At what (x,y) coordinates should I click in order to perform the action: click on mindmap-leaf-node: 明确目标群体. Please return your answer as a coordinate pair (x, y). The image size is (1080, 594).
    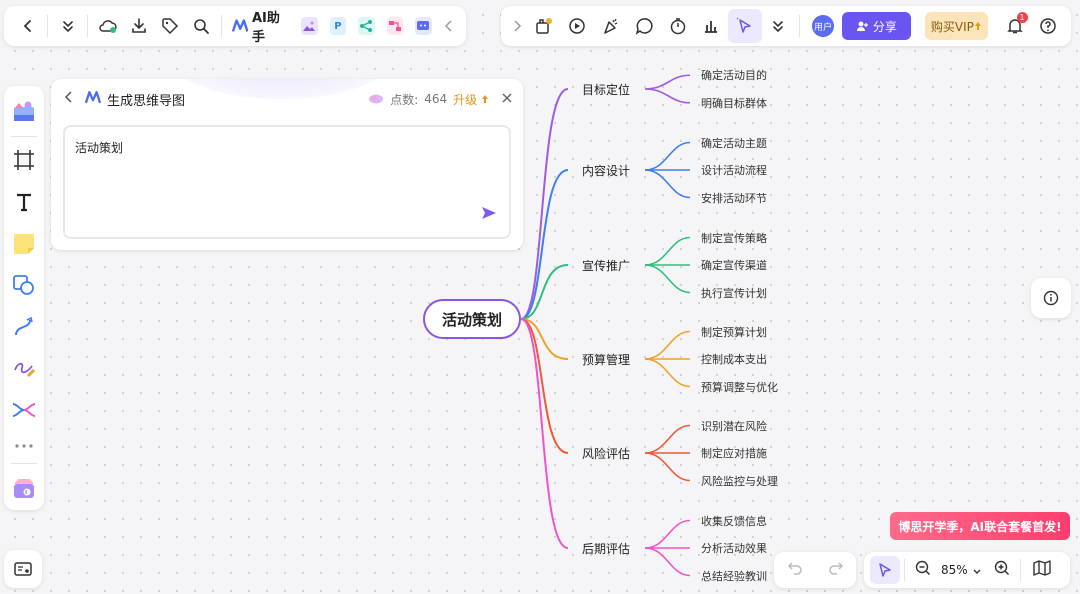
    Looking at the image, I should click on (734, 103).